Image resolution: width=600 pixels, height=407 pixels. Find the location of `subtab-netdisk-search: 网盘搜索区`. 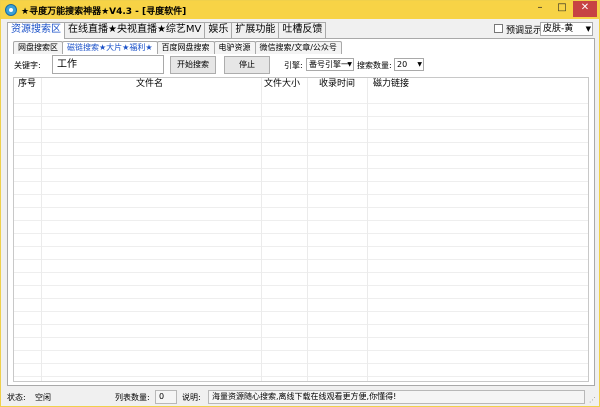

subtab-netdisk-search: 网盘搜索区 is located at coordinates (38, 47).